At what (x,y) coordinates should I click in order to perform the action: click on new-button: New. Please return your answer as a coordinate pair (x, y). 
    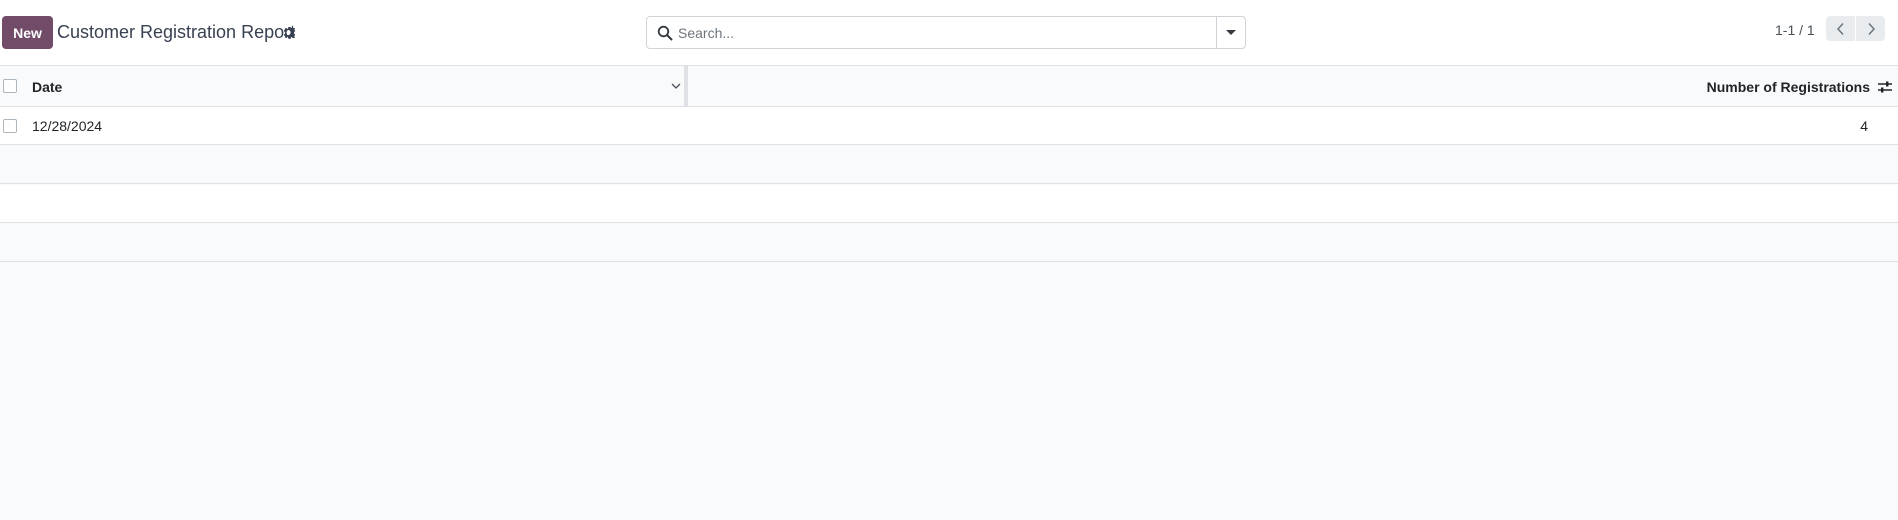
    Looking at the image, I should click on (27, 32).